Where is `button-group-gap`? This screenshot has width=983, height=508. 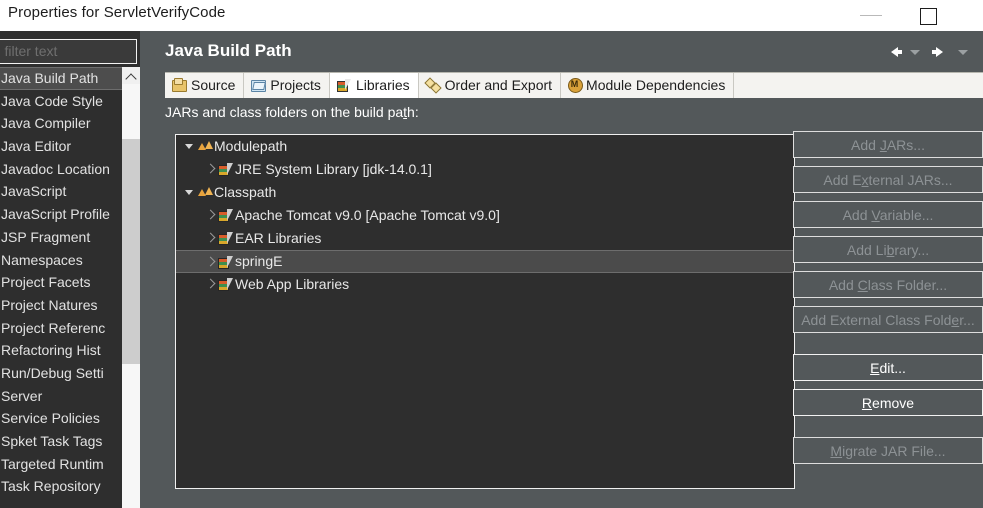 button-group-gap is located at coordinates (888, 430).